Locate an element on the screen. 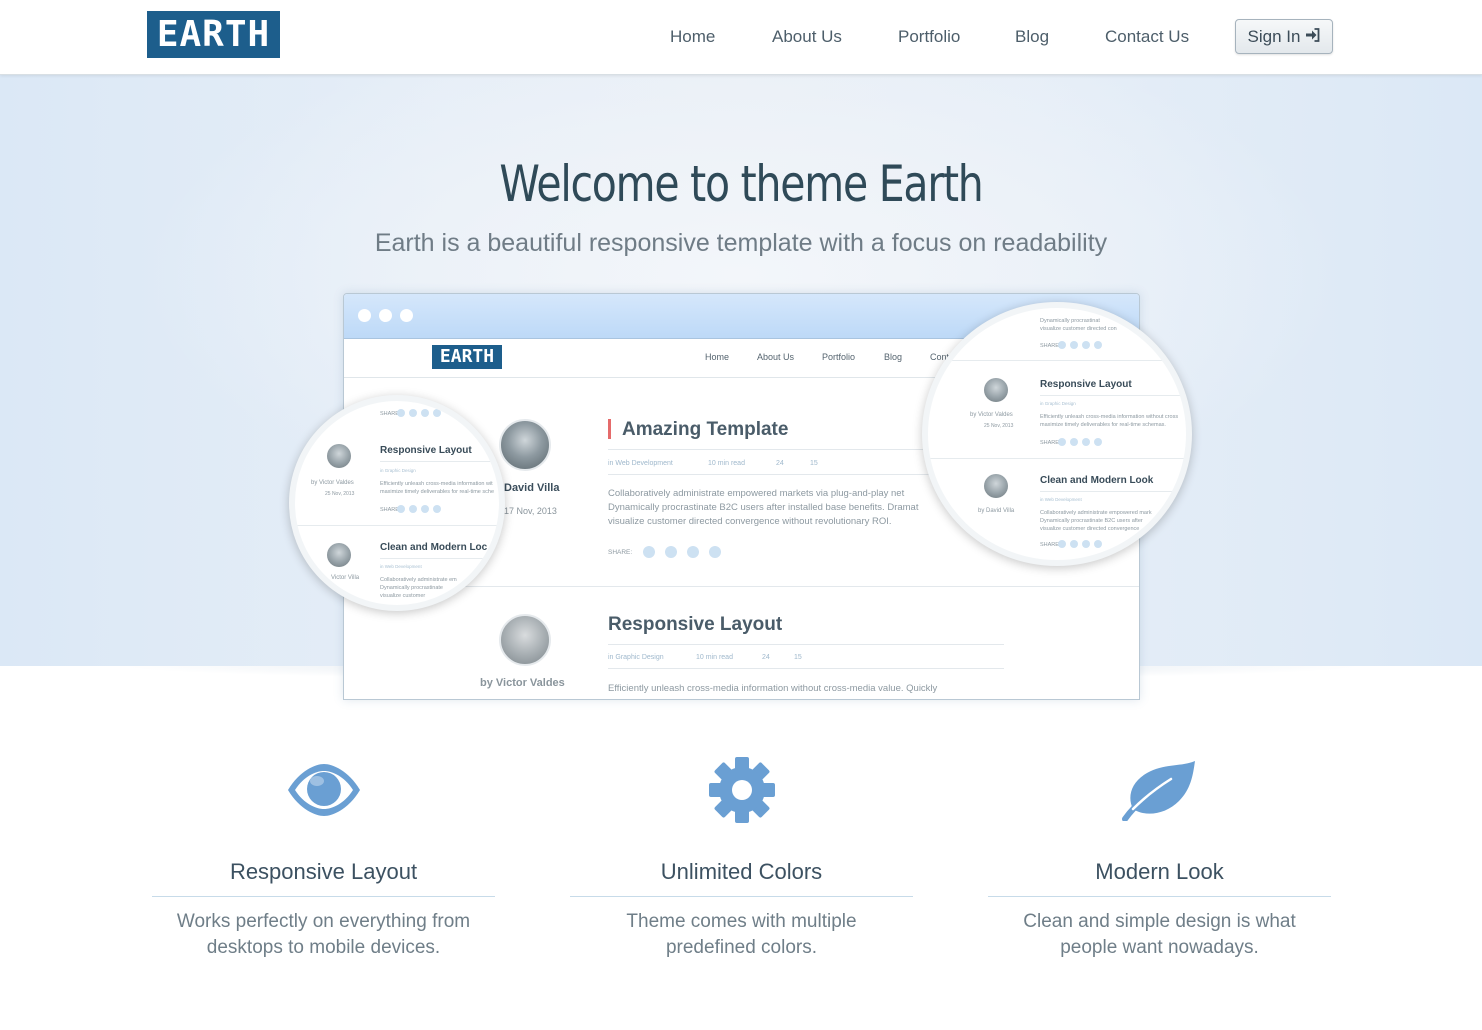 The width and height of the screenshot is (1482, 1030). share-label: SHARE: is located at coordinates (620, 552).